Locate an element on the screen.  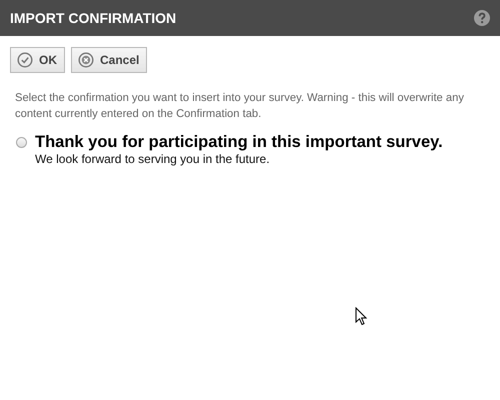
instruction-text: Select the confirmation you want to insert into your survey. Warning - this will overwrite any content currently entered on the Confirmation tab. is located at coordinates (240, 106).